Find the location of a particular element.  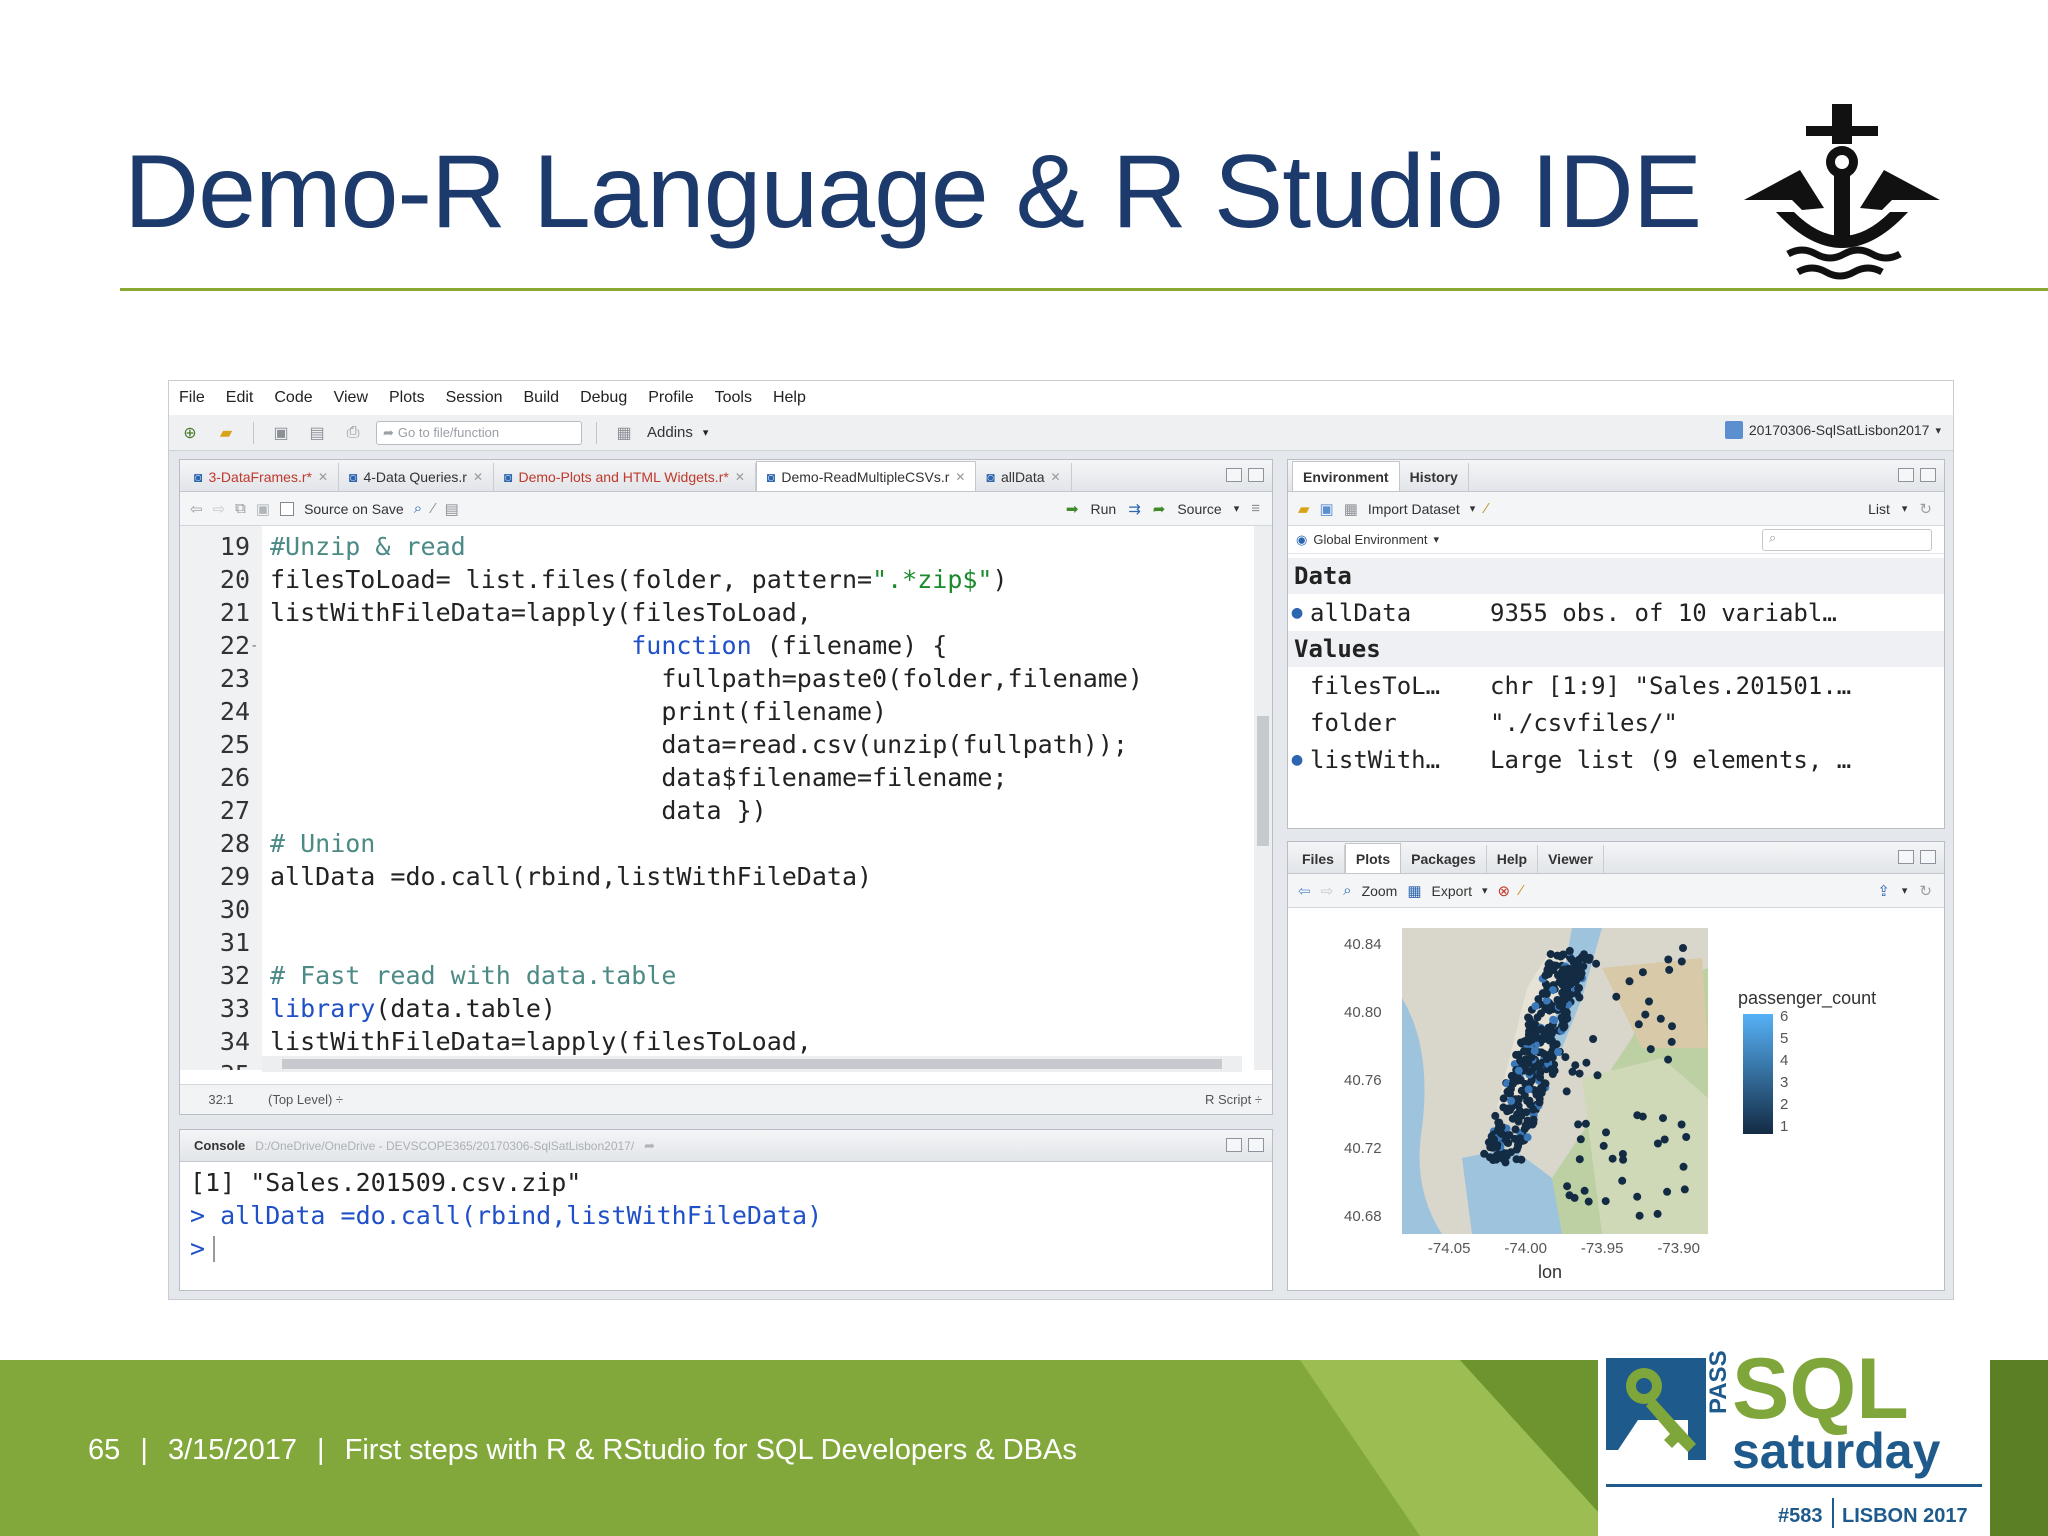

tab-history: History is located at coordinates (1434, 477).